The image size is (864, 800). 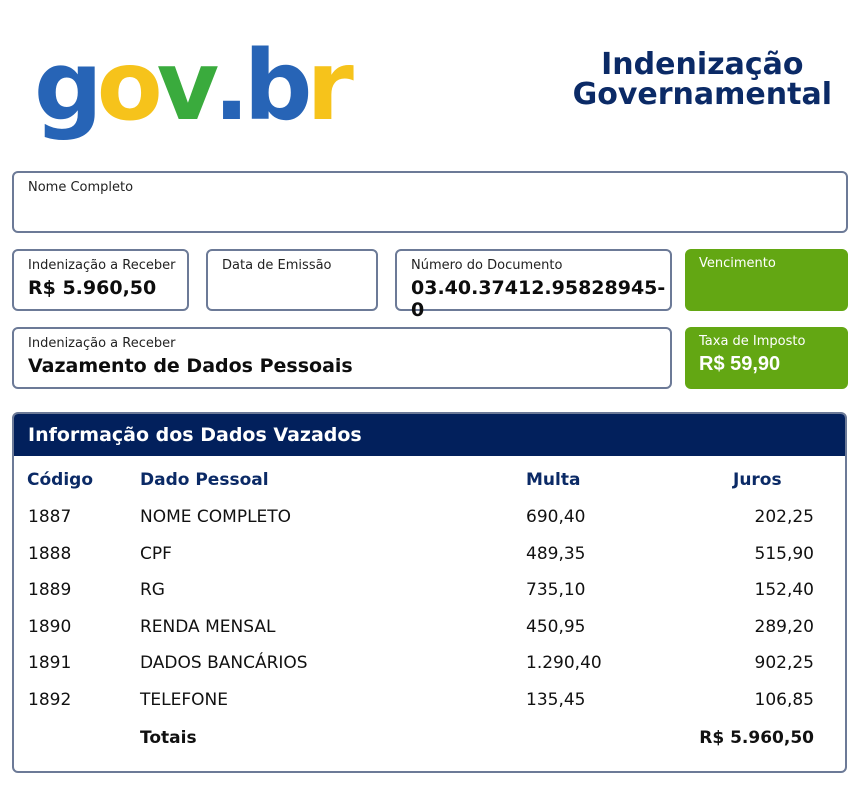 What do you see at coordinates (92, 288) in the screenshot?
I see `indenizacao-valor-value: R$ 5.960,50` at bounding box center [92, 288].